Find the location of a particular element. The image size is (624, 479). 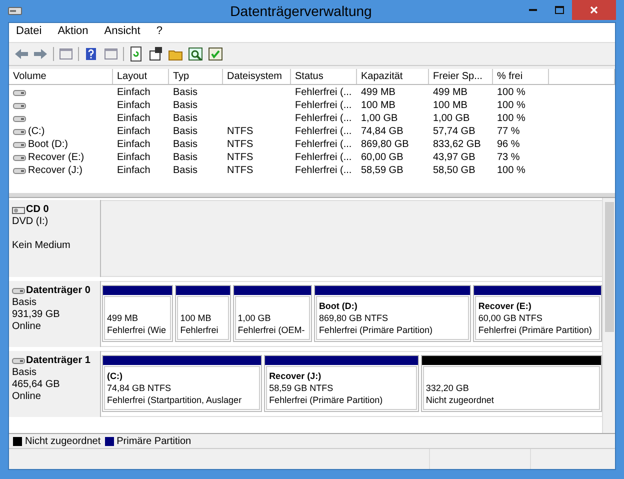

partition-size: 100 MB is located at coordinates (196, 318).